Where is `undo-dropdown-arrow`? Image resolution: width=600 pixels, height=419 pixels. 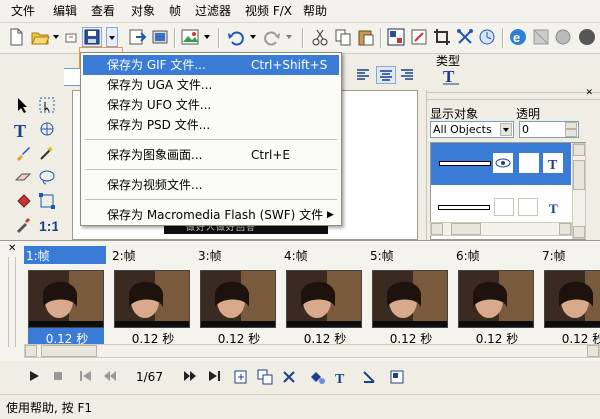 undo-dropdown-arrow is located at coordinates (253, 37).